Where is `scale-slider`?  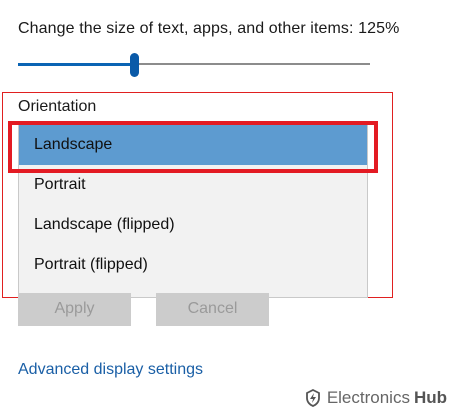
scale-slider is located at coordinates (194, 65).